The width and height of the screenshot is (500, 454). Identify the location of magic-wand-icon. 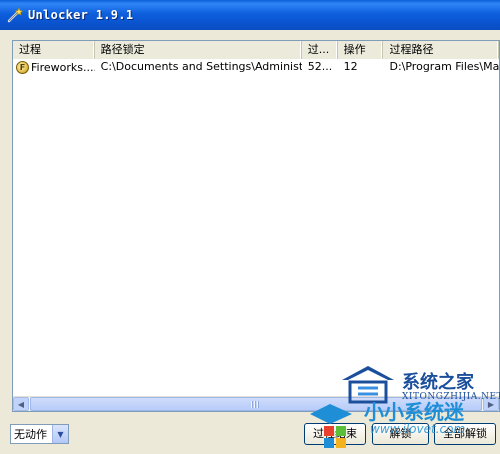
(15, 15).